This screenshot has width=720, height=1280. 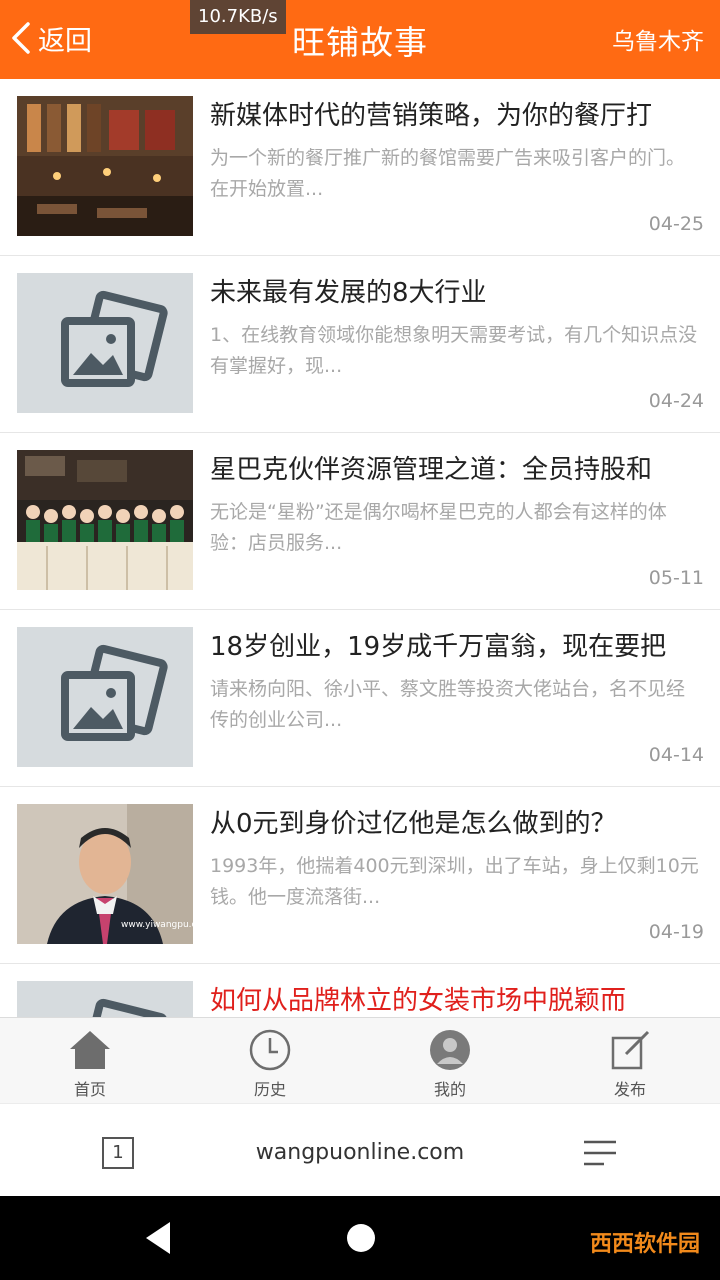 I want to click on tab-home: 首页, so click(x=90, y=1061).